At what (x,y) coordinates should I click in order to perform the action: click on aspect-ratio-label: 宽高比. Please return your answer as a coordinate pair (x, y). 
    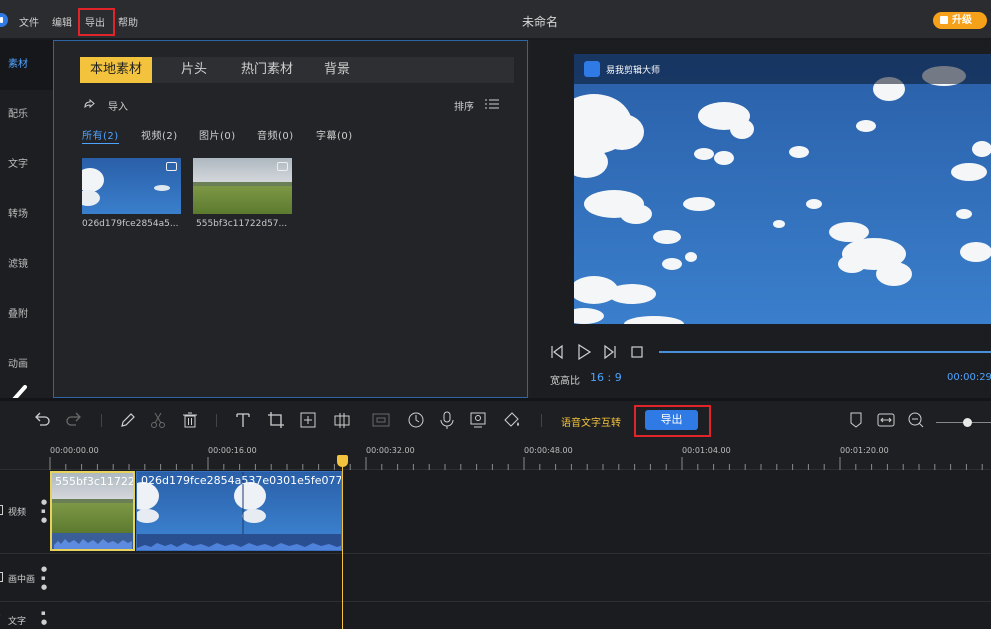
    Looking at the image, I should click on (565, 381).